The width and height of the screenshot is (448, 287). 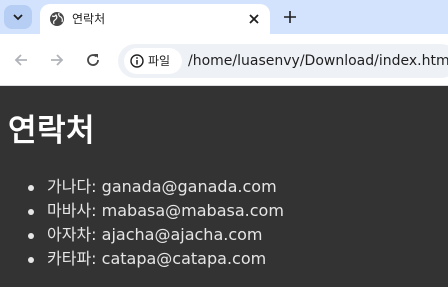 I want to click on contact-email: ajacha@ajacha.com, so click(x=182, y=234).